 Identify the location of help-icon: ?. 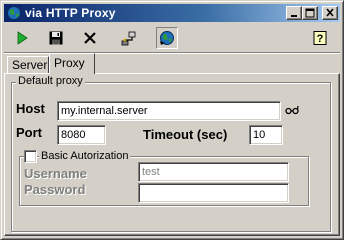
(320, 38).